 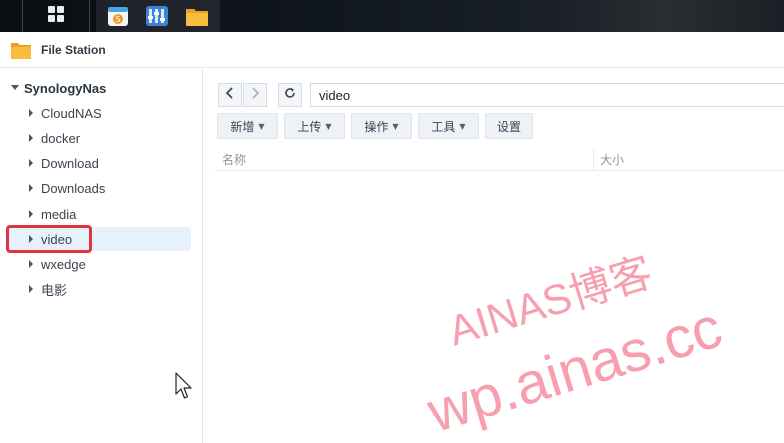 I want to click on annotation-highlight-box, so click(x=49, y=239).